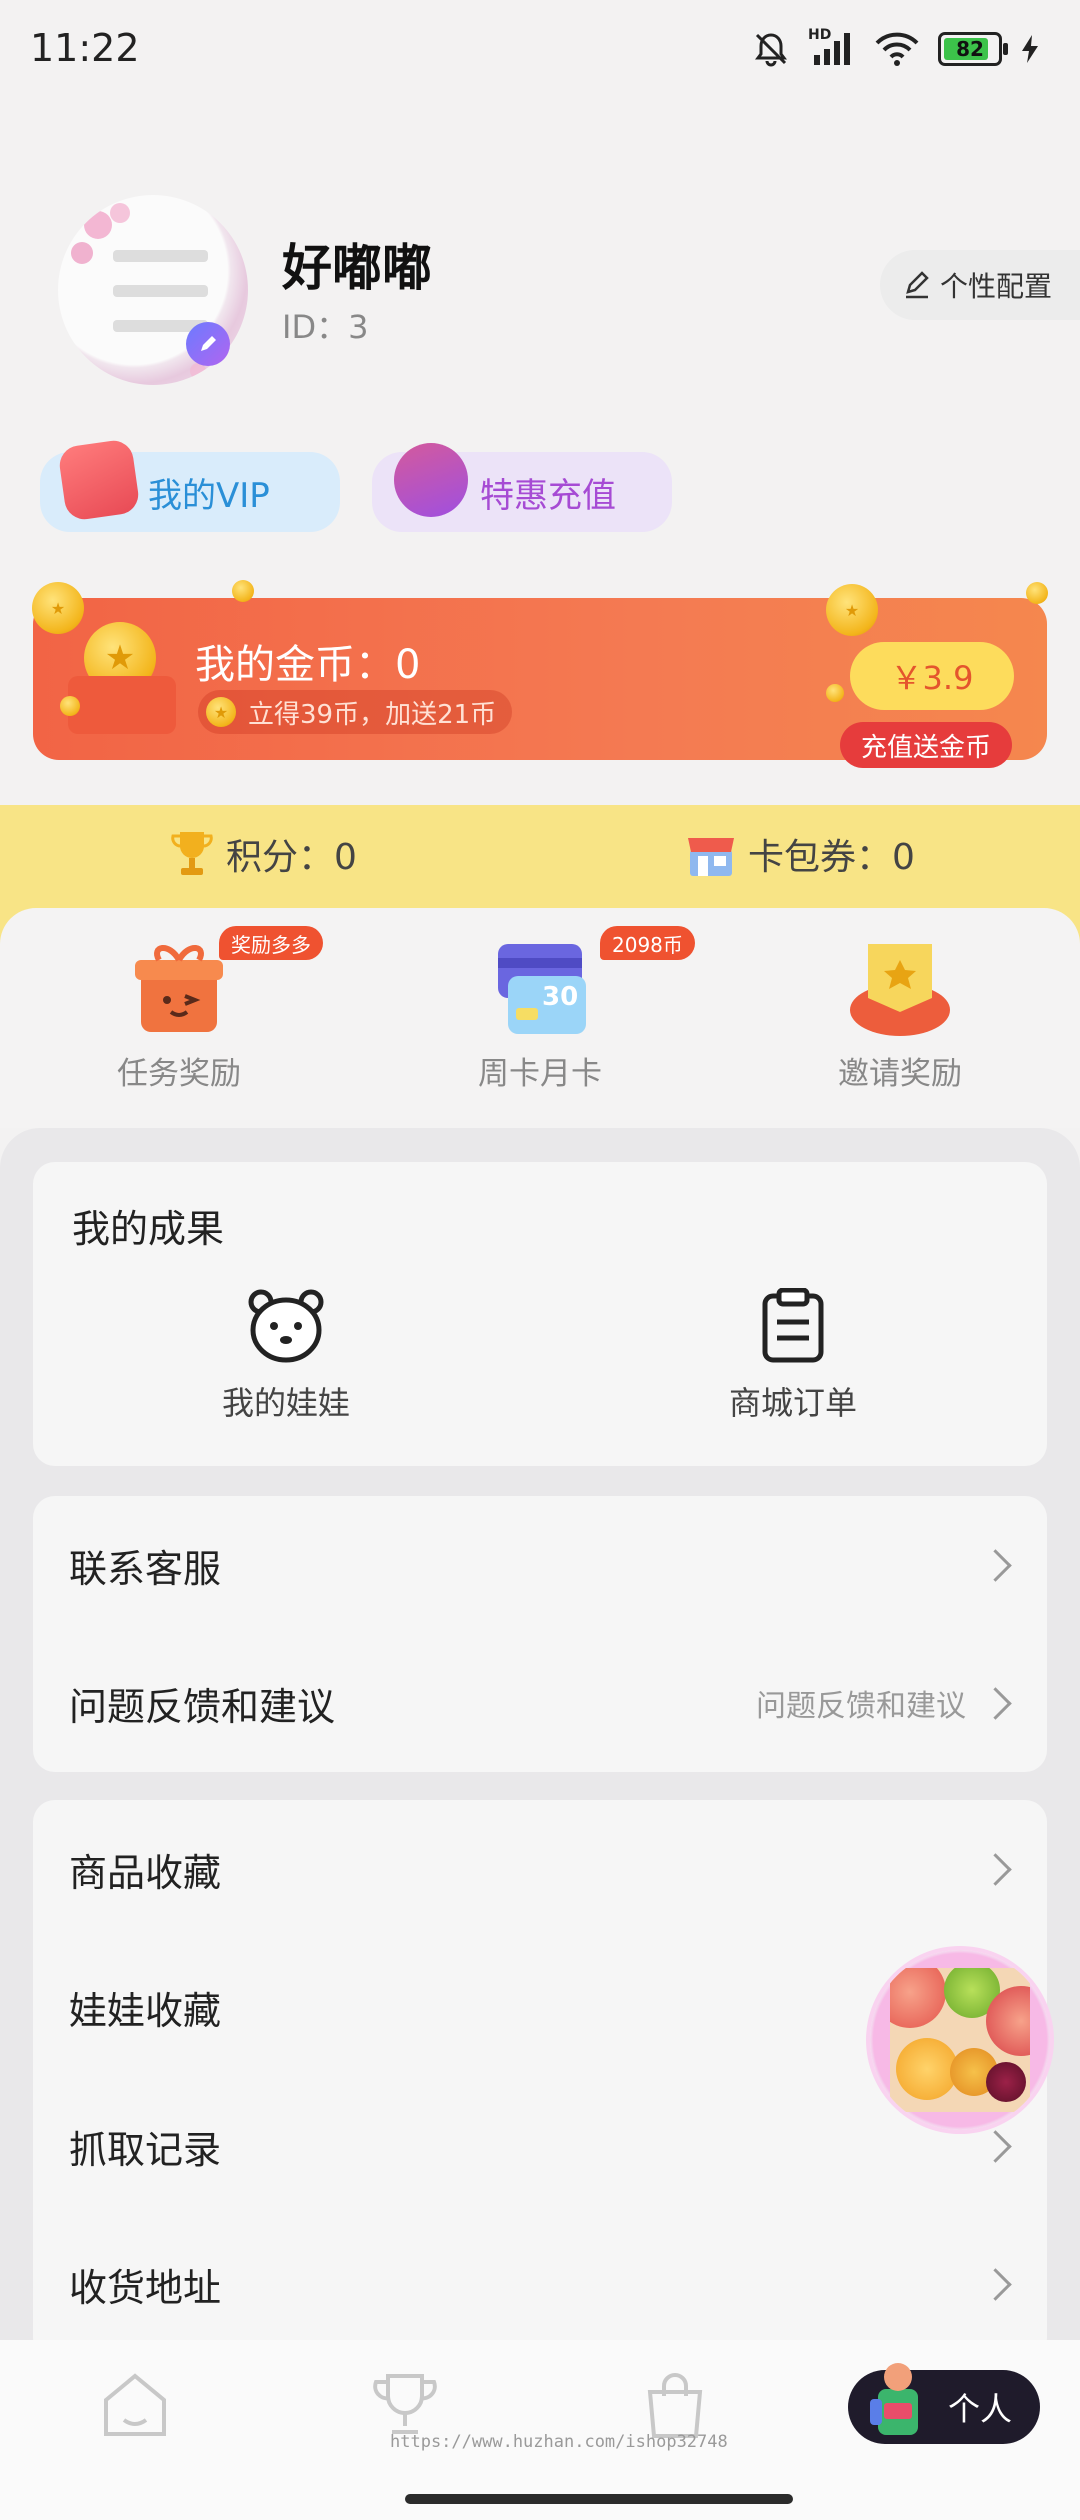 This screenshot has width=1080, height=2520. I want to click on pen-icon, so click(208, 343).